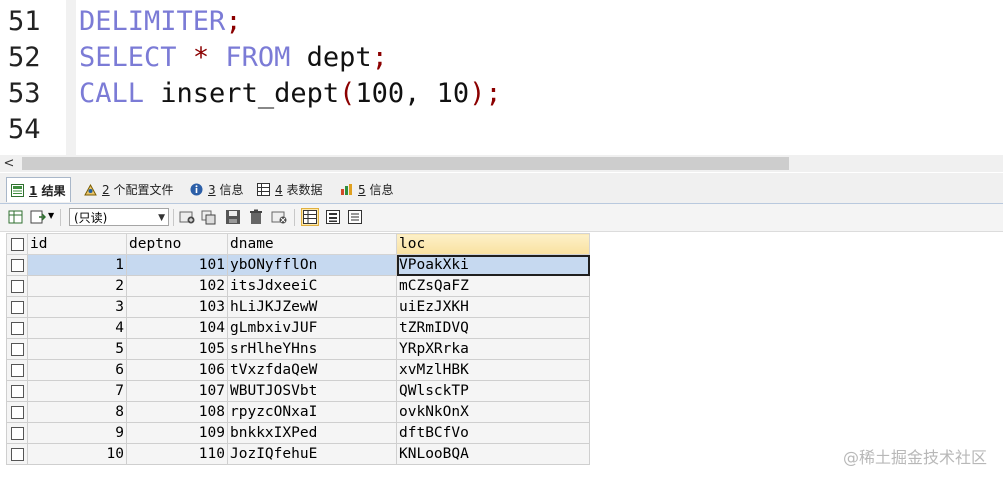 The height and width of the screenshot is (482, 1003). What do you see at coordinates (38, 189) in the screenshot?
I see `tab-results: 1 结果` at bounding box center [38, 189].